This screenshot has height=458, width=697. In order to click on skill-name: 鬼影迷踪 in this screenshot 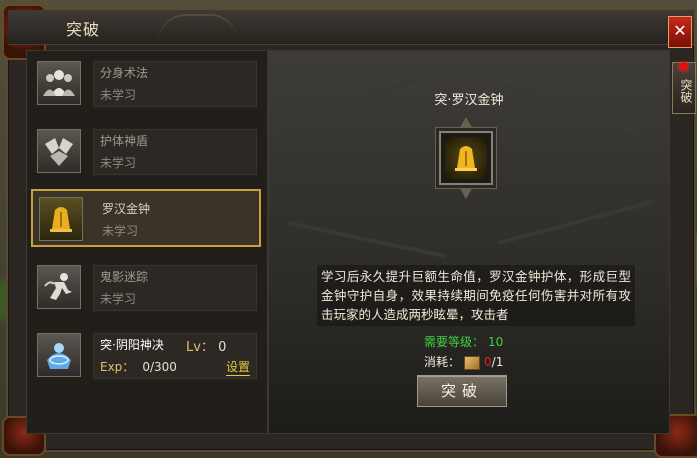, I will do `click(124, 277)`.